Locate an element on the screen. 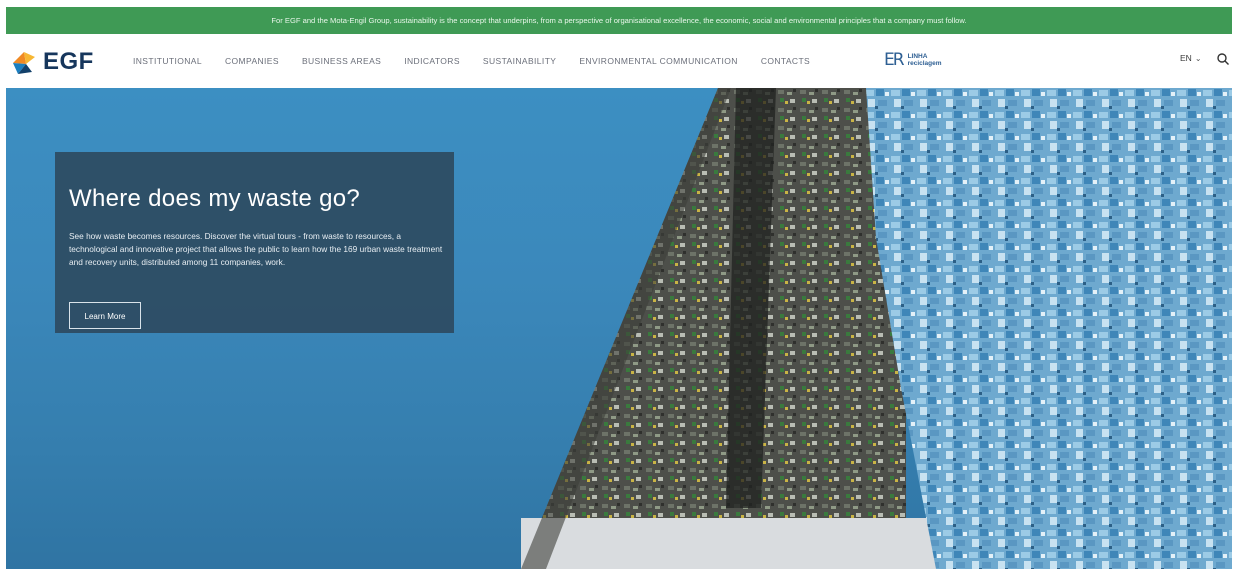 The height and width of the screenshot is (569, 1238). er-logo-mark: ER is located at coordinates (894, 60).